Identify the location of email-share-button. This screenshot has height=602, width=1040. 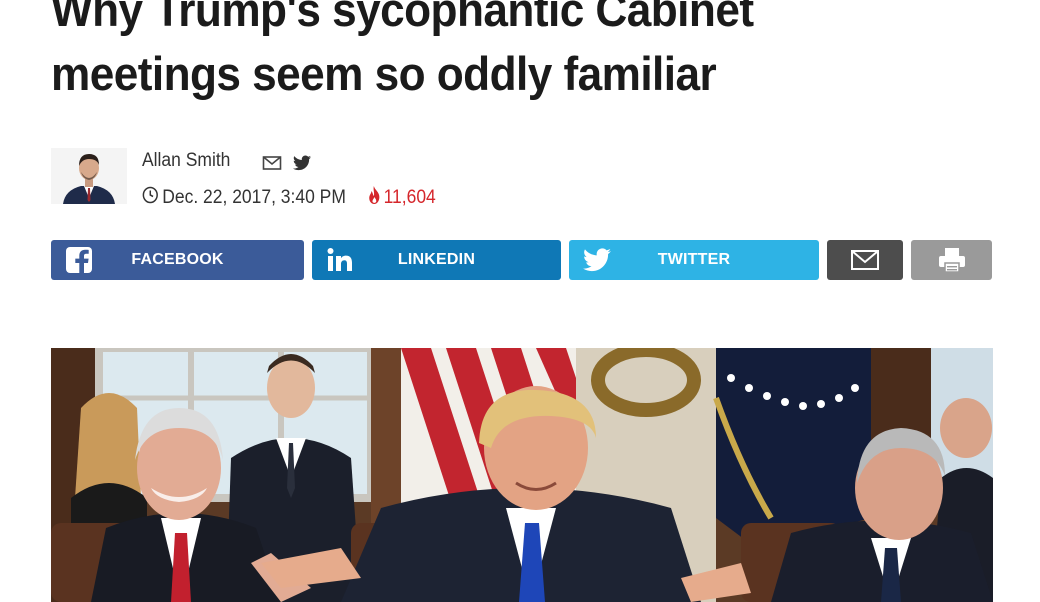
(865, 260).